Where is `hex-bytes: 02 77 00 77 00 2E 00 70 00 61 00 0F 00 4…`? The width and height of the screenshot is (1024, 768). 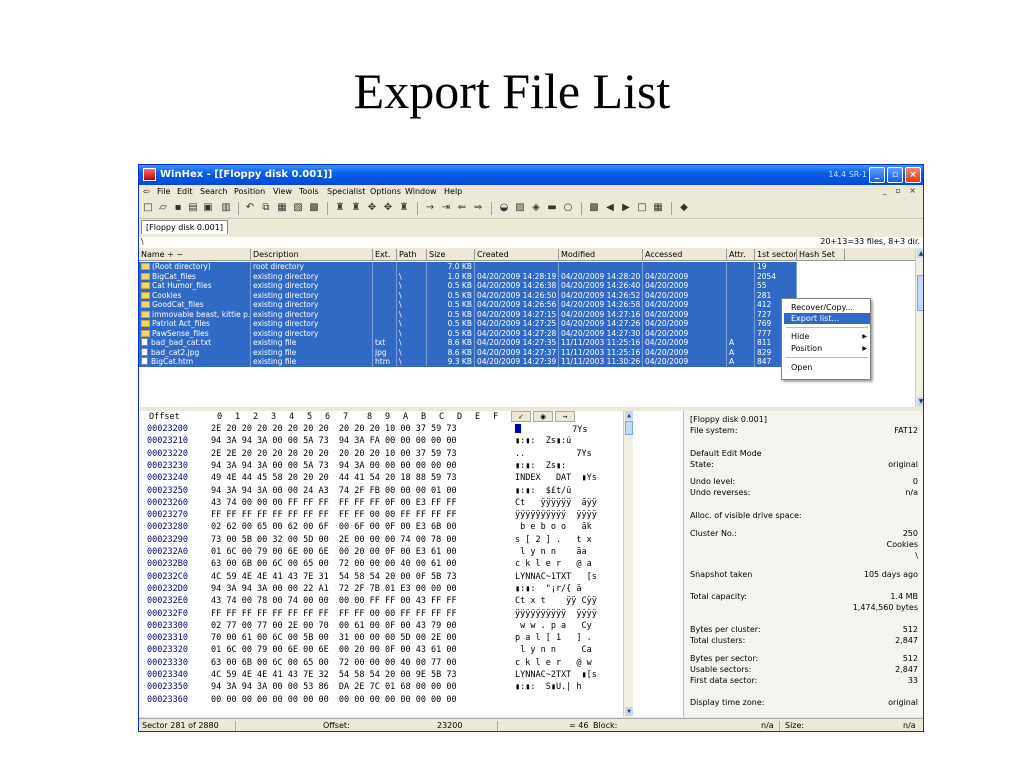
hex-bytes: 02 77 00 77 00 2E 00 70 00 61 00 0F 00 4… is located at coordinates (334, 626).